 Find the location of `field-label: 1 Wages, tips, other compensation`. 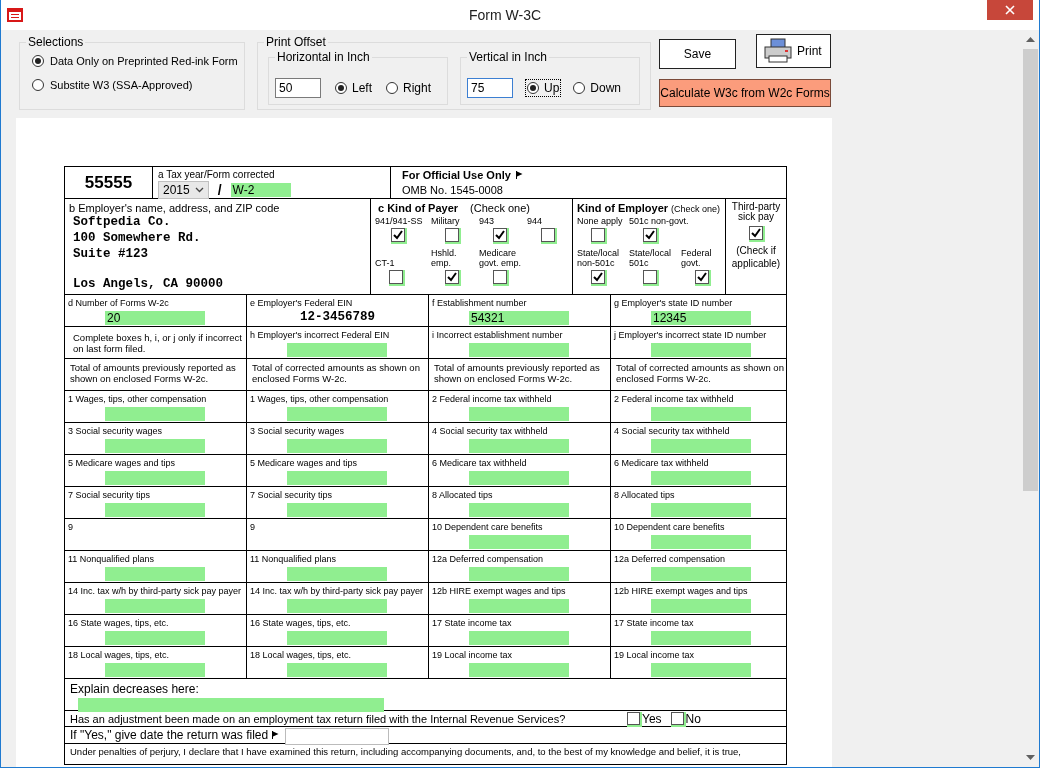

field-label: 1 Wages, tips, other compensation is located at coordinates (137, 399).